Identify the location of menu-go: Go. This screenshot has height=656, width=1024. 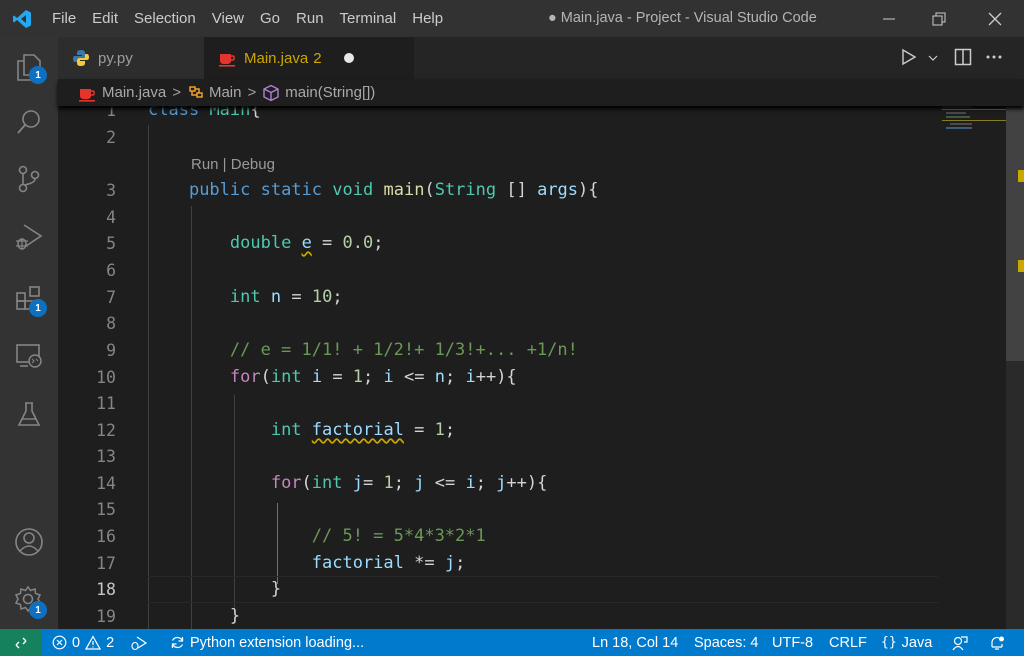
(270, 18).